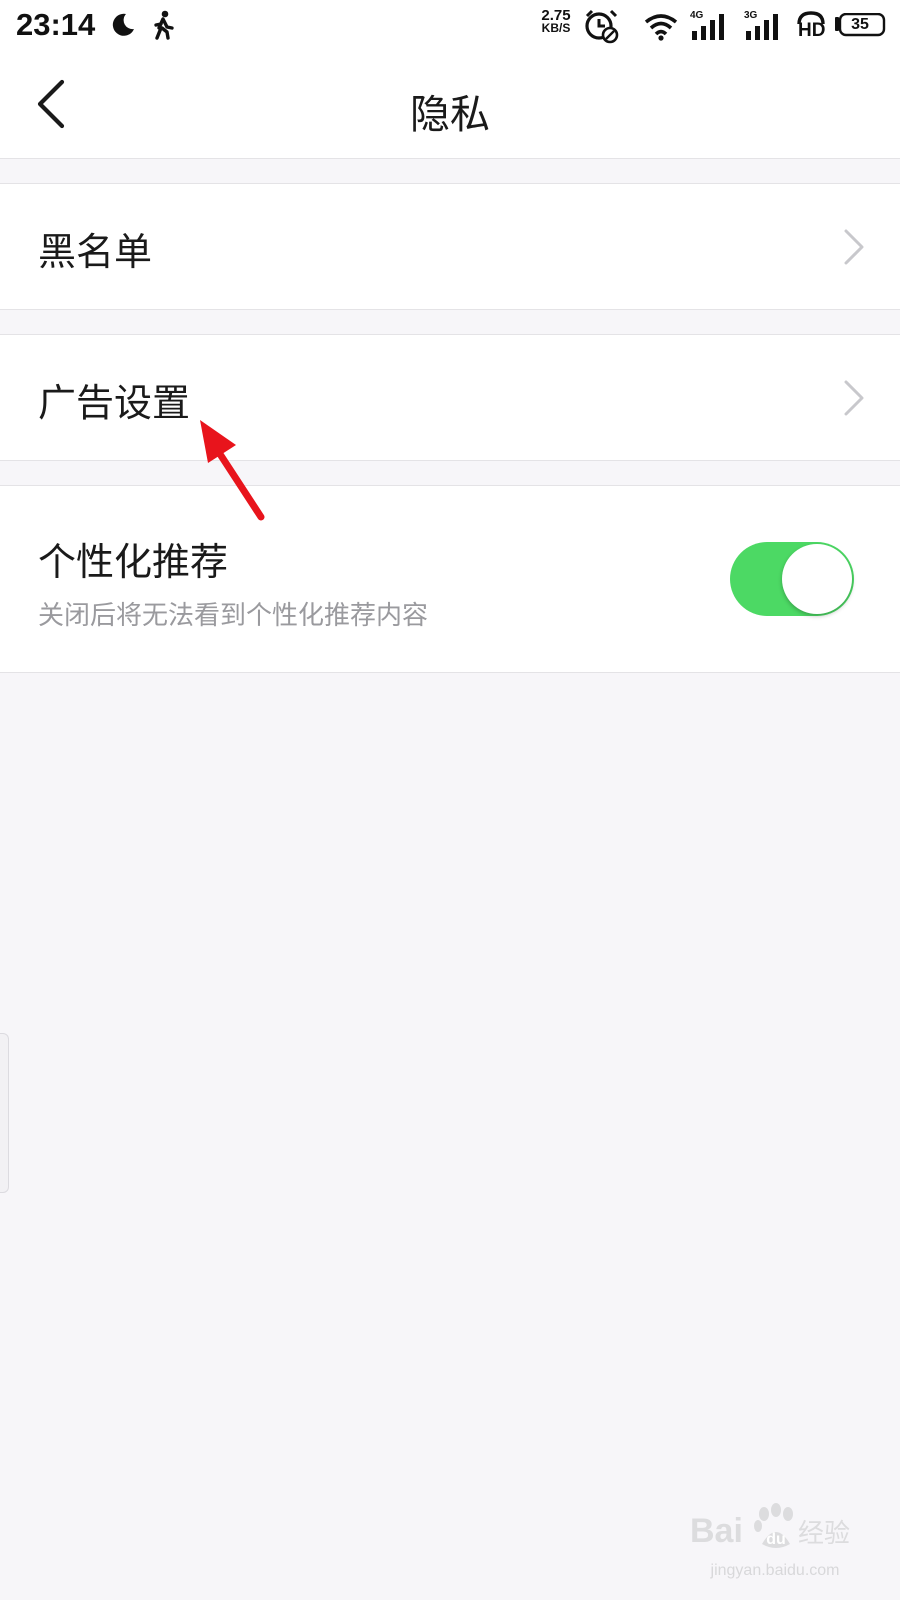  Describe the element at coordinates (450, 579) in the screenshot. I see `personalized-recommendation-row: 个性化推荐 关闭后将无法看到个性化推荐内容` at that location.